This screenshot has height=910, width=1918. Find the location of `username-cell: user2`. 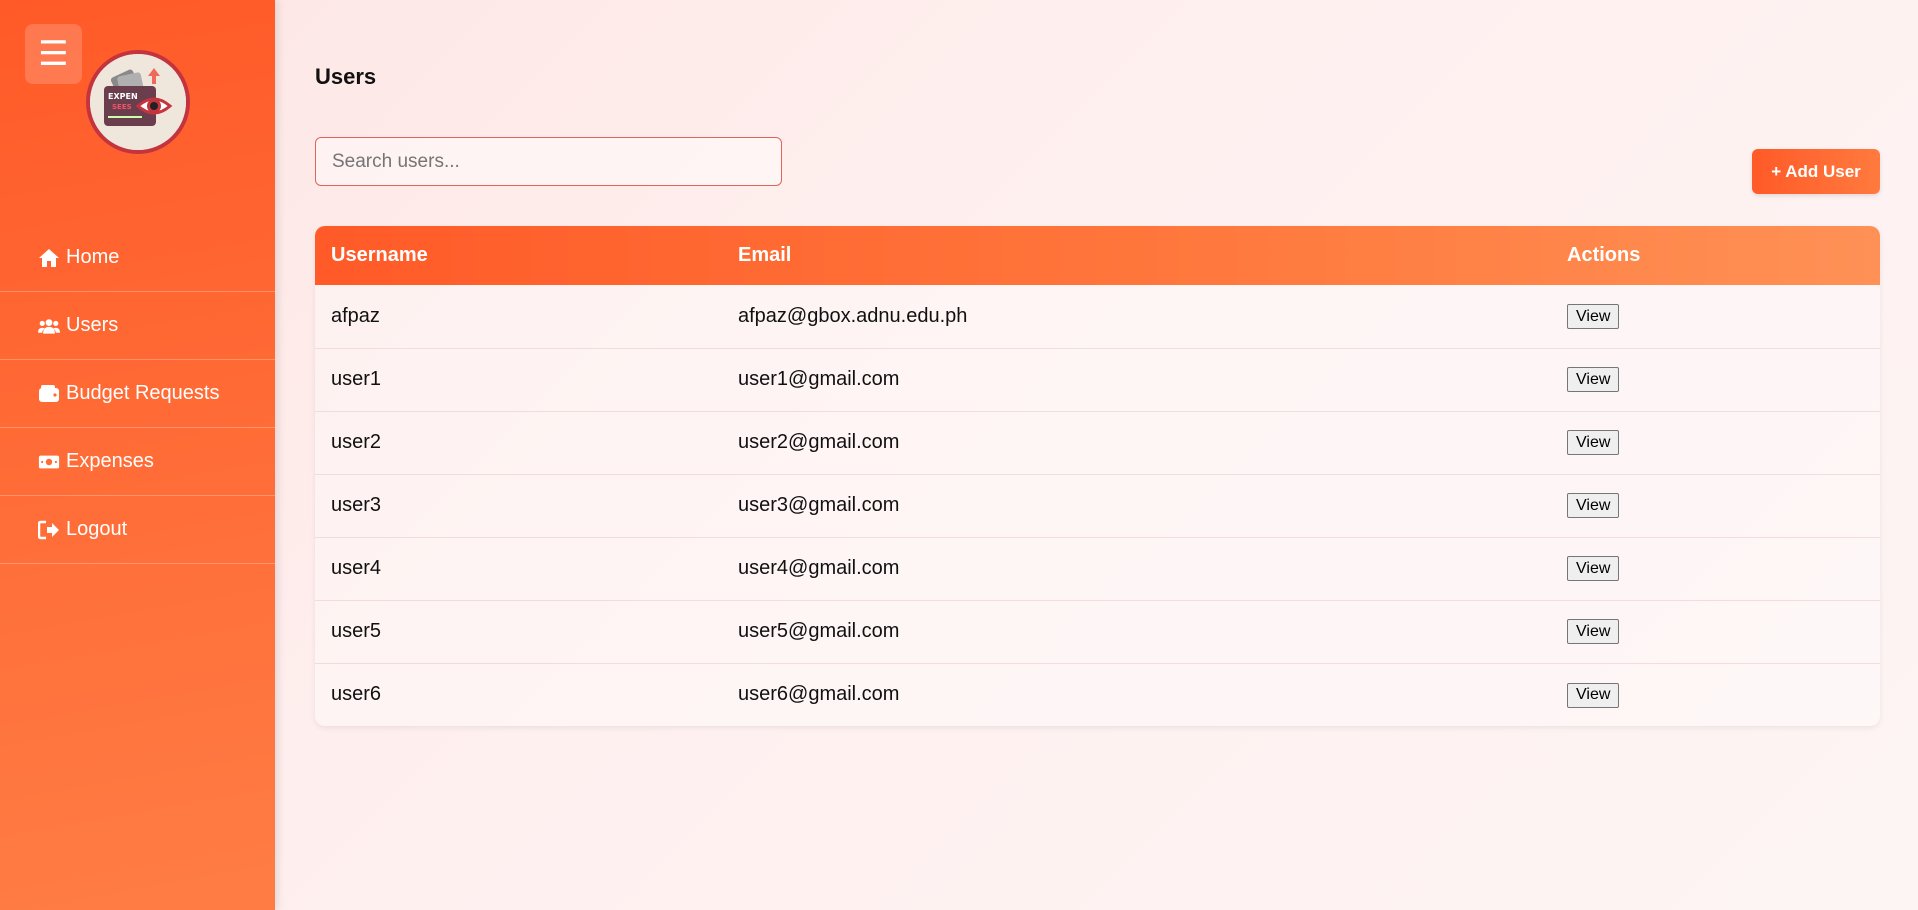

username-cell: user2 is located at coordinates (356, 442).